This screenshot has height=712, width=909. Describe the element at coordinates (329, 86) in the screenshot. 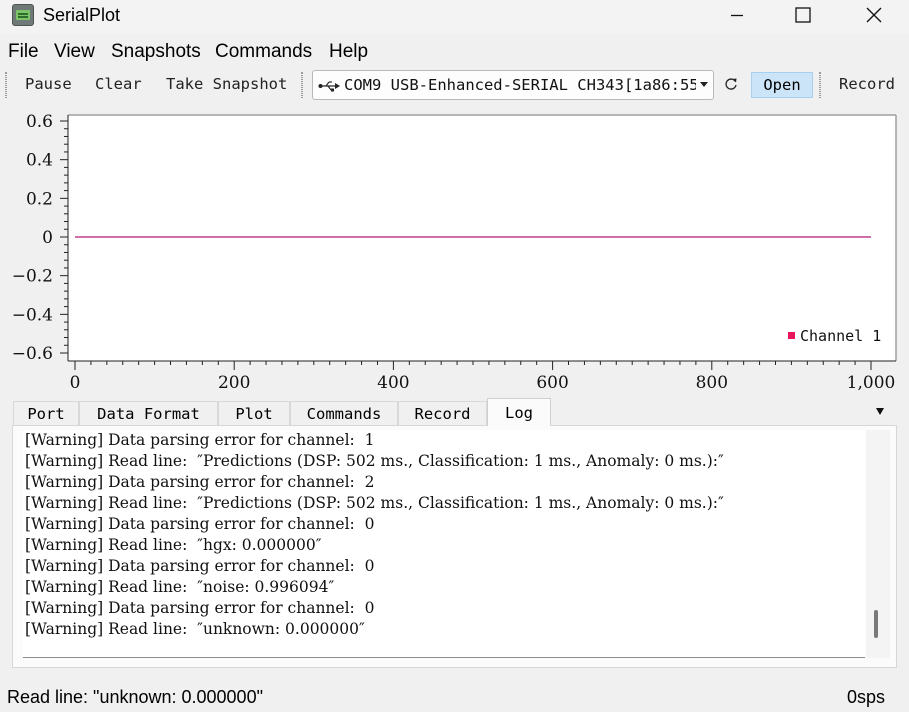

I see `usb-icon` at that location.